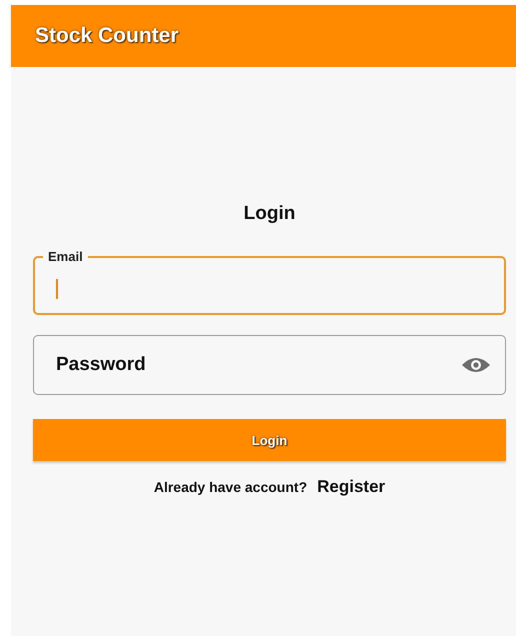  Describe the element at coordinates (269, 282) in the screenshot. I see `email-field: Email` at that location.